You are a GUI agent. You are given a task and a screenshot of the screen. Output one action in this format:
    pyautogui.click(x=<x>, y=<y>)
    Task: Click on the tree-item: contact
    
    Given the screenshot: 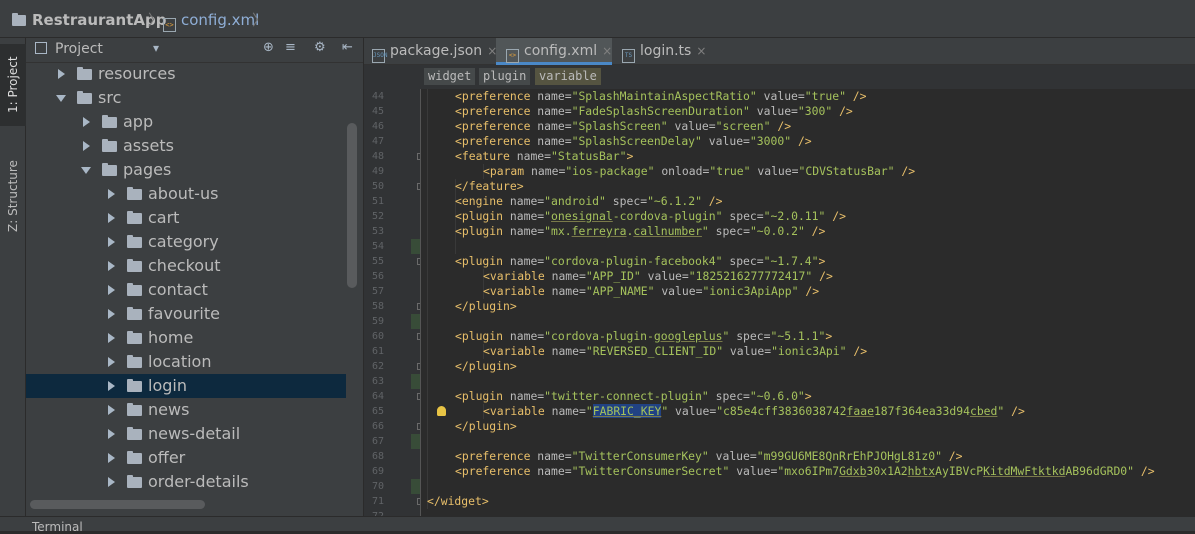 What is the action you would take?
    pyautogui.click(x=186, y=290)
    